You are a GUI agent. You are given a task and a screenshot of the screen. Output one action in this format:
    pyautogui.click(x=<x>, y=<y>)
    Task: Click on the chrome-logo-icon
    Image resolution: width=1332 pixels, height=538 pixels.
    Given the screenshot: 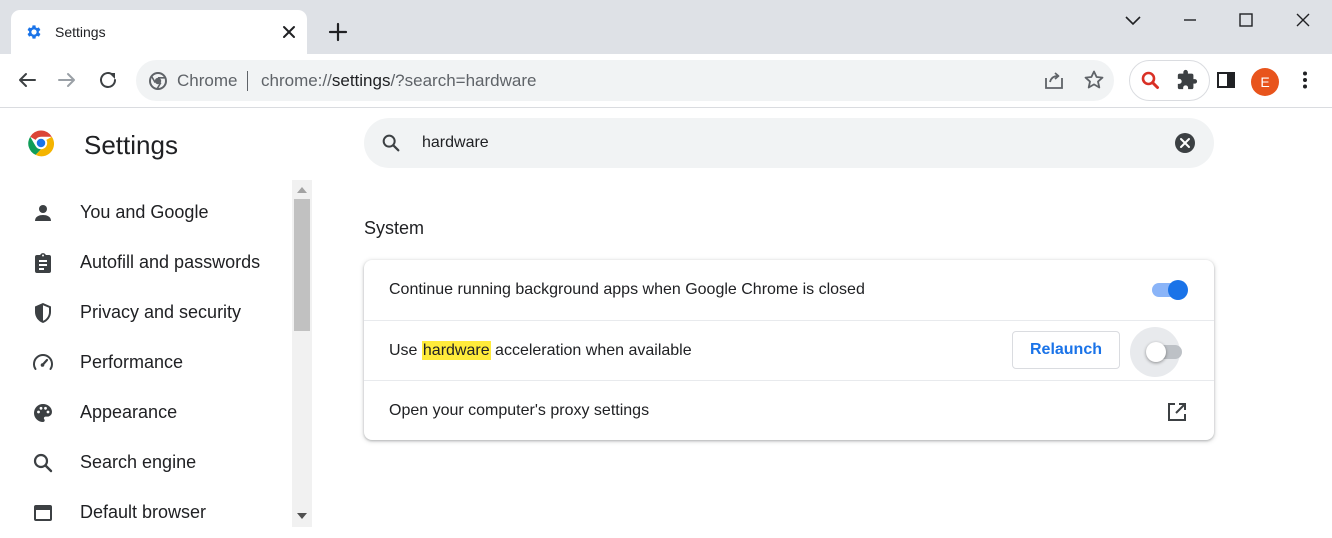 What is the action you would take?
    pyautogui.click(x=41, y=143)
    